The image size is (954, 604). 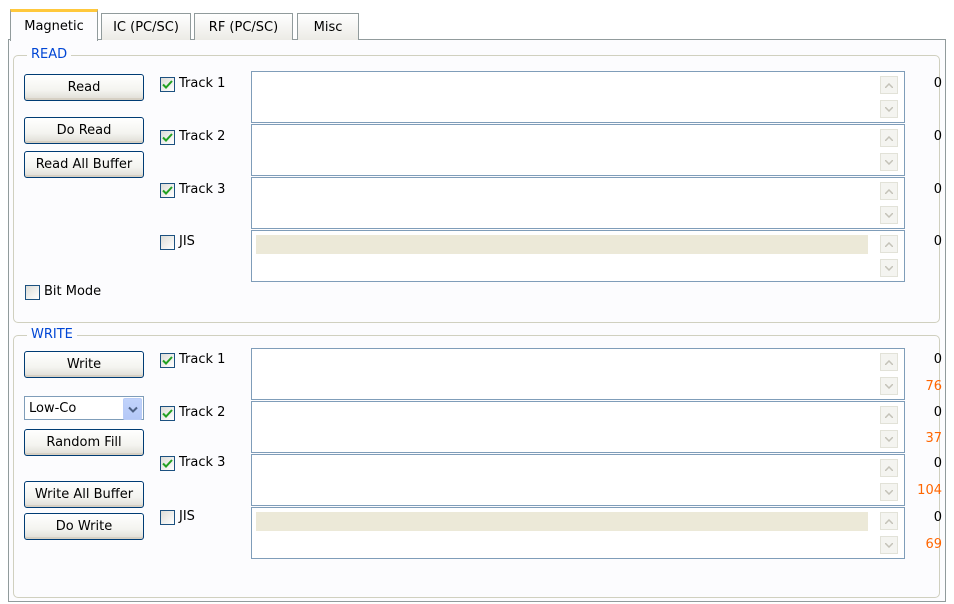 I want to click on write-all-buffer-label: Write All Buffer, so click(x=84, y=494).